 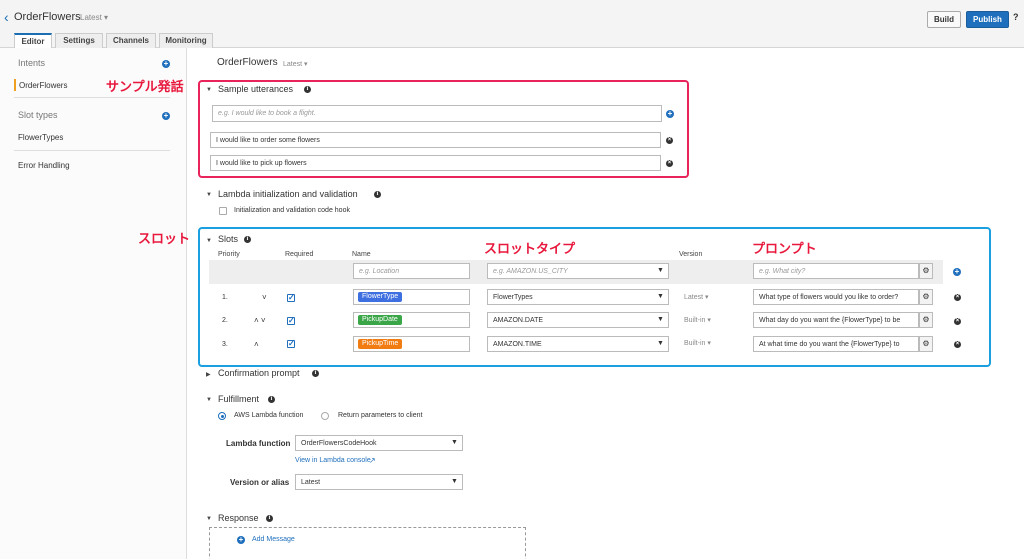 I want to click on response-title: Response, so click(x=238, y=518).